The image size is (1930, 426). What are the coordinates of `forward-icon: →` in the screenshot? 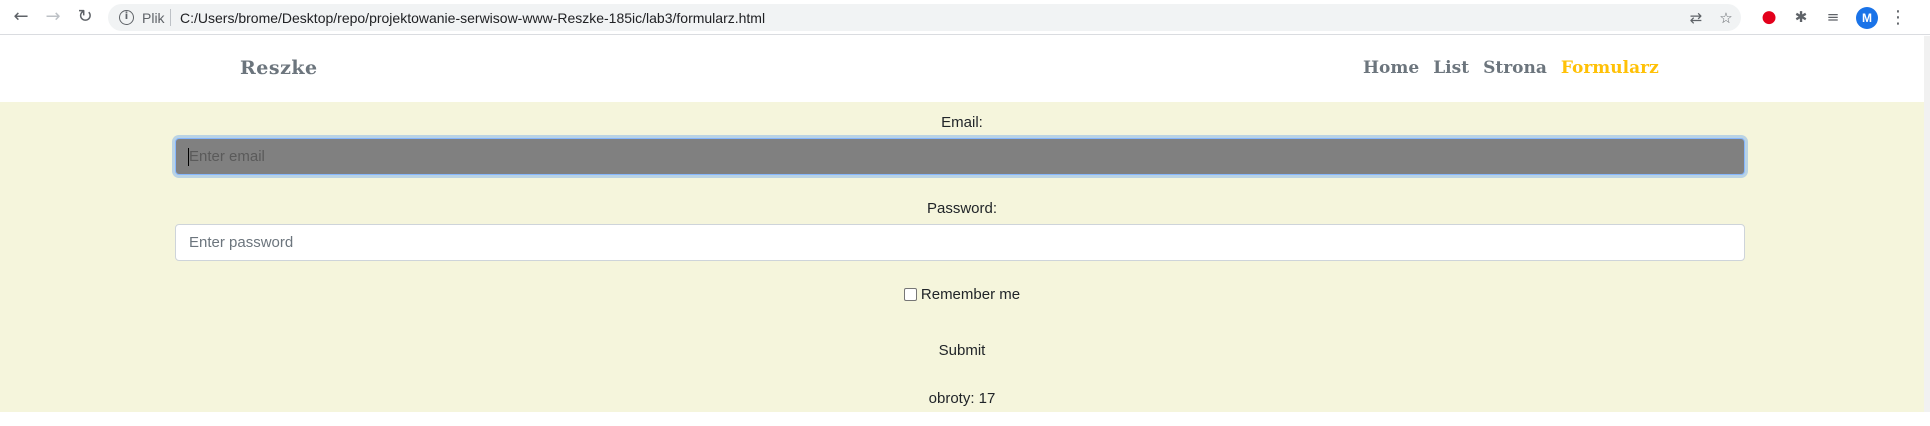 It's located at (53, 17).